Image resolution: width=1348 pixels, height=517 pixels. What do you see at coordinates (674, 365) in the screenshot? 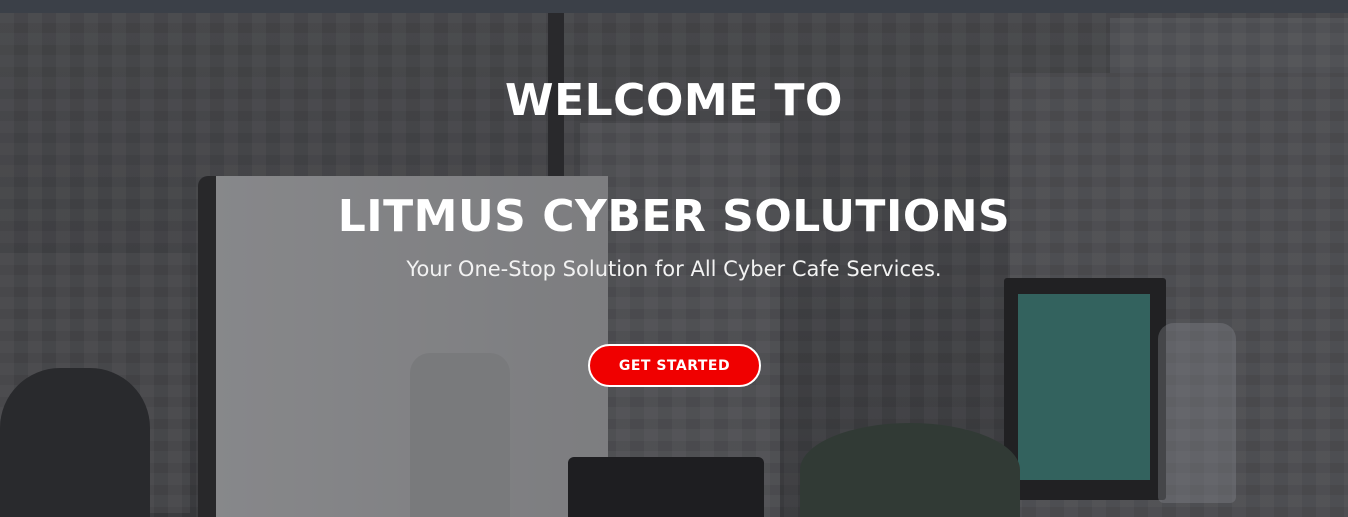
I see `get-started-button: GET STARTED` at bounding box center [674, 365].